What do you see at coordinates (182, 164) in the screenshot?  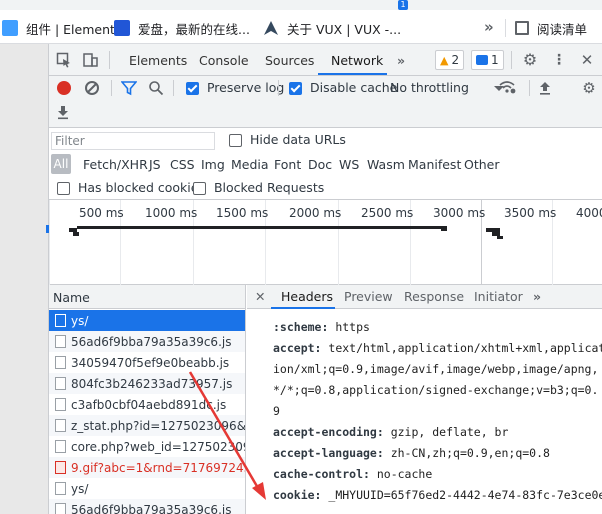 I see `filter-type-css: CSS` at bounding box center [182, 164].